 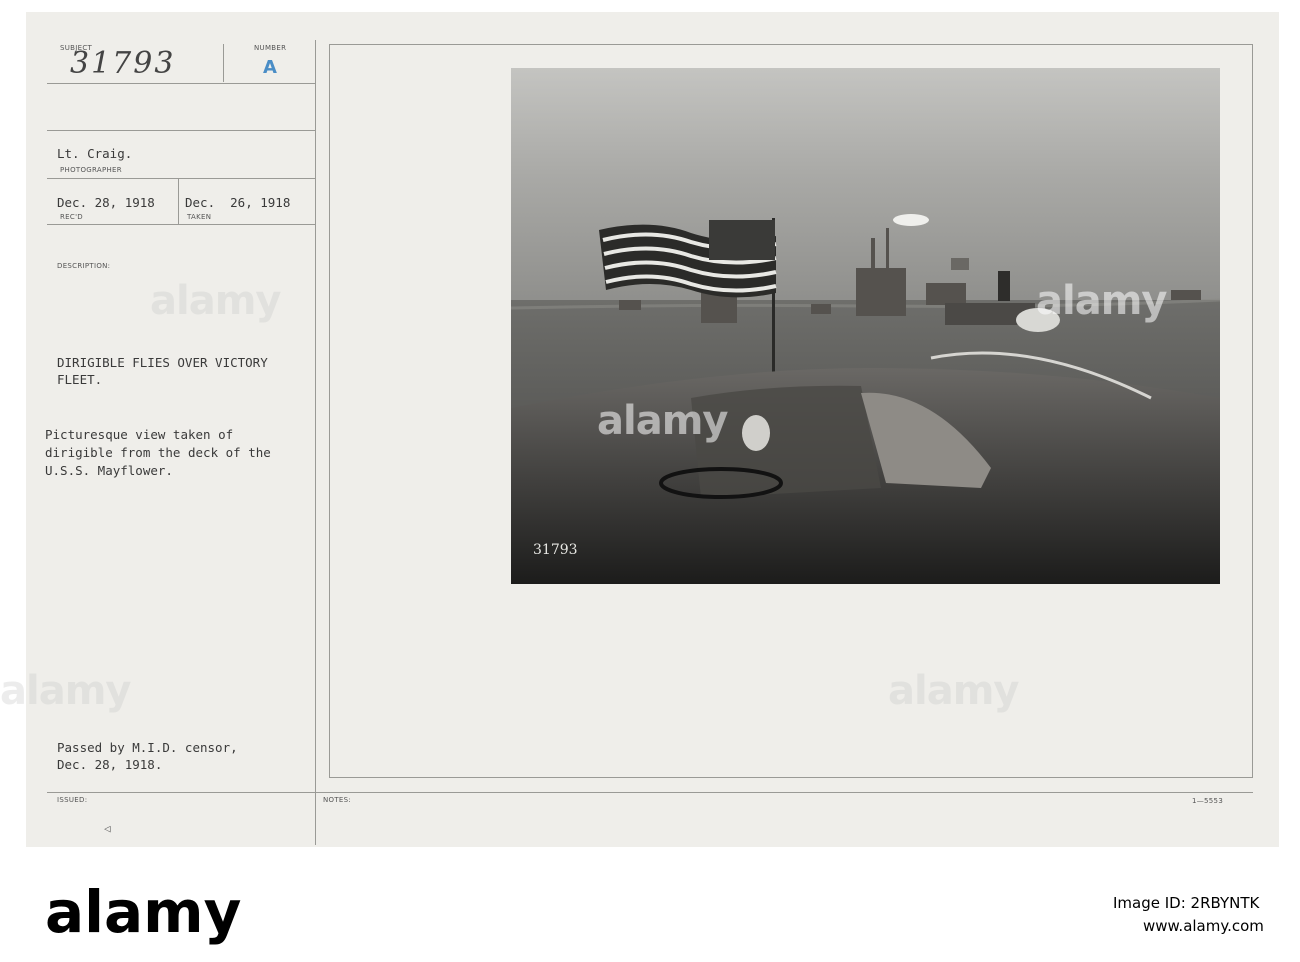 I want to click on number-label: NUMBER, so click(x=270, y=48).